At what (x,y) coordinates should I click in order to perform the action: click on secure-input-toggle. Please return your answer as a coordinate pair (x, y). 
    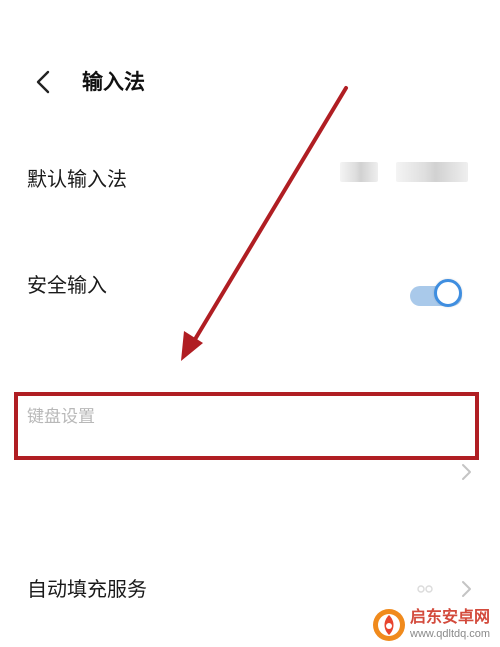
    Looking at the image, I should click on (438, 296).